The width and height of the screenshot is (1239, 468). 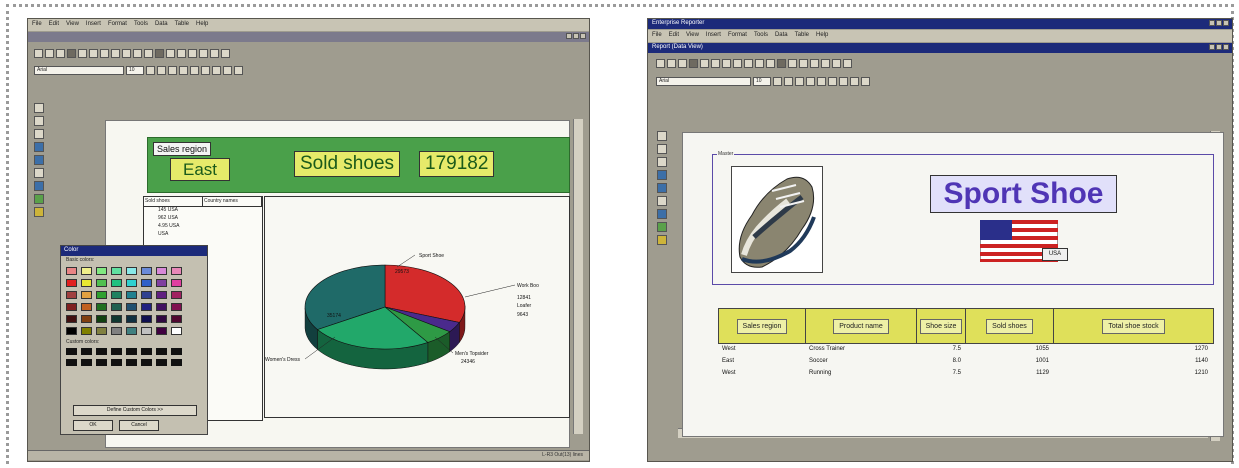 I want to click on table-row: West Running 7.5 1129 1210, so click(x=966, y=376).